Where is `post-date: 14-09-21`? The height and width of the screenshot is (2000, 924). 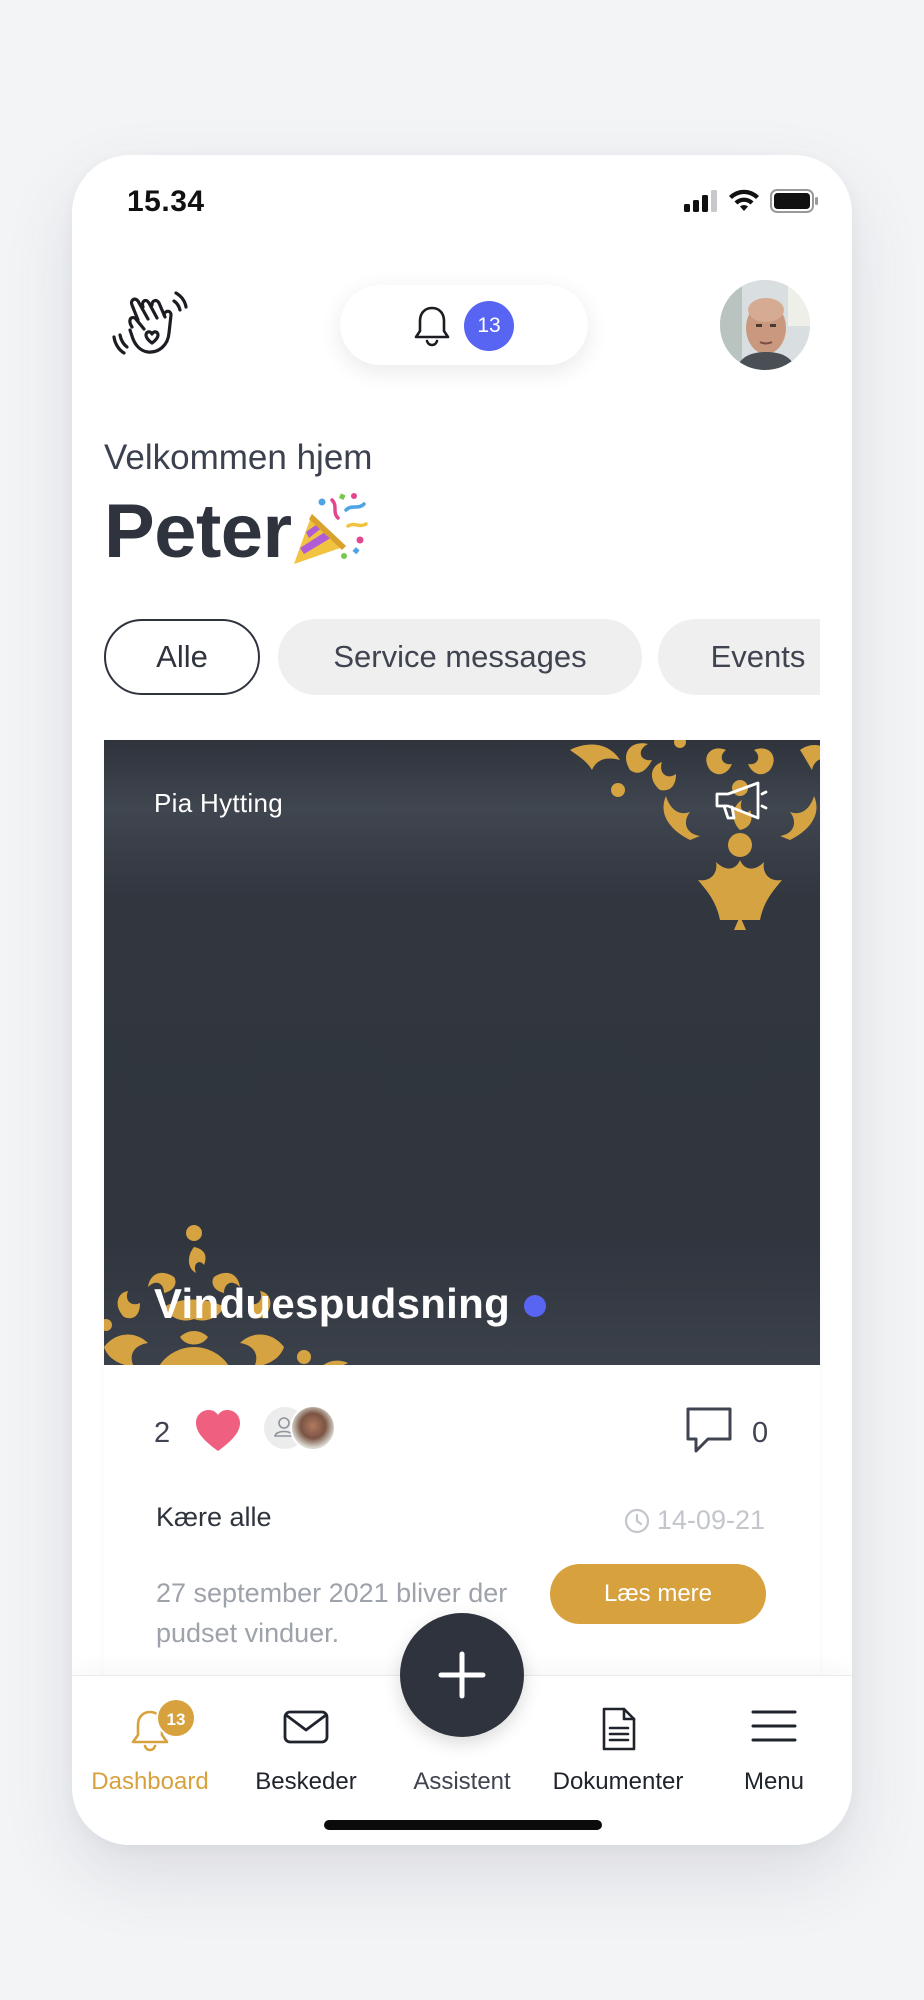 post-date: 14-09-21 is located at coordinates (694, 1520).